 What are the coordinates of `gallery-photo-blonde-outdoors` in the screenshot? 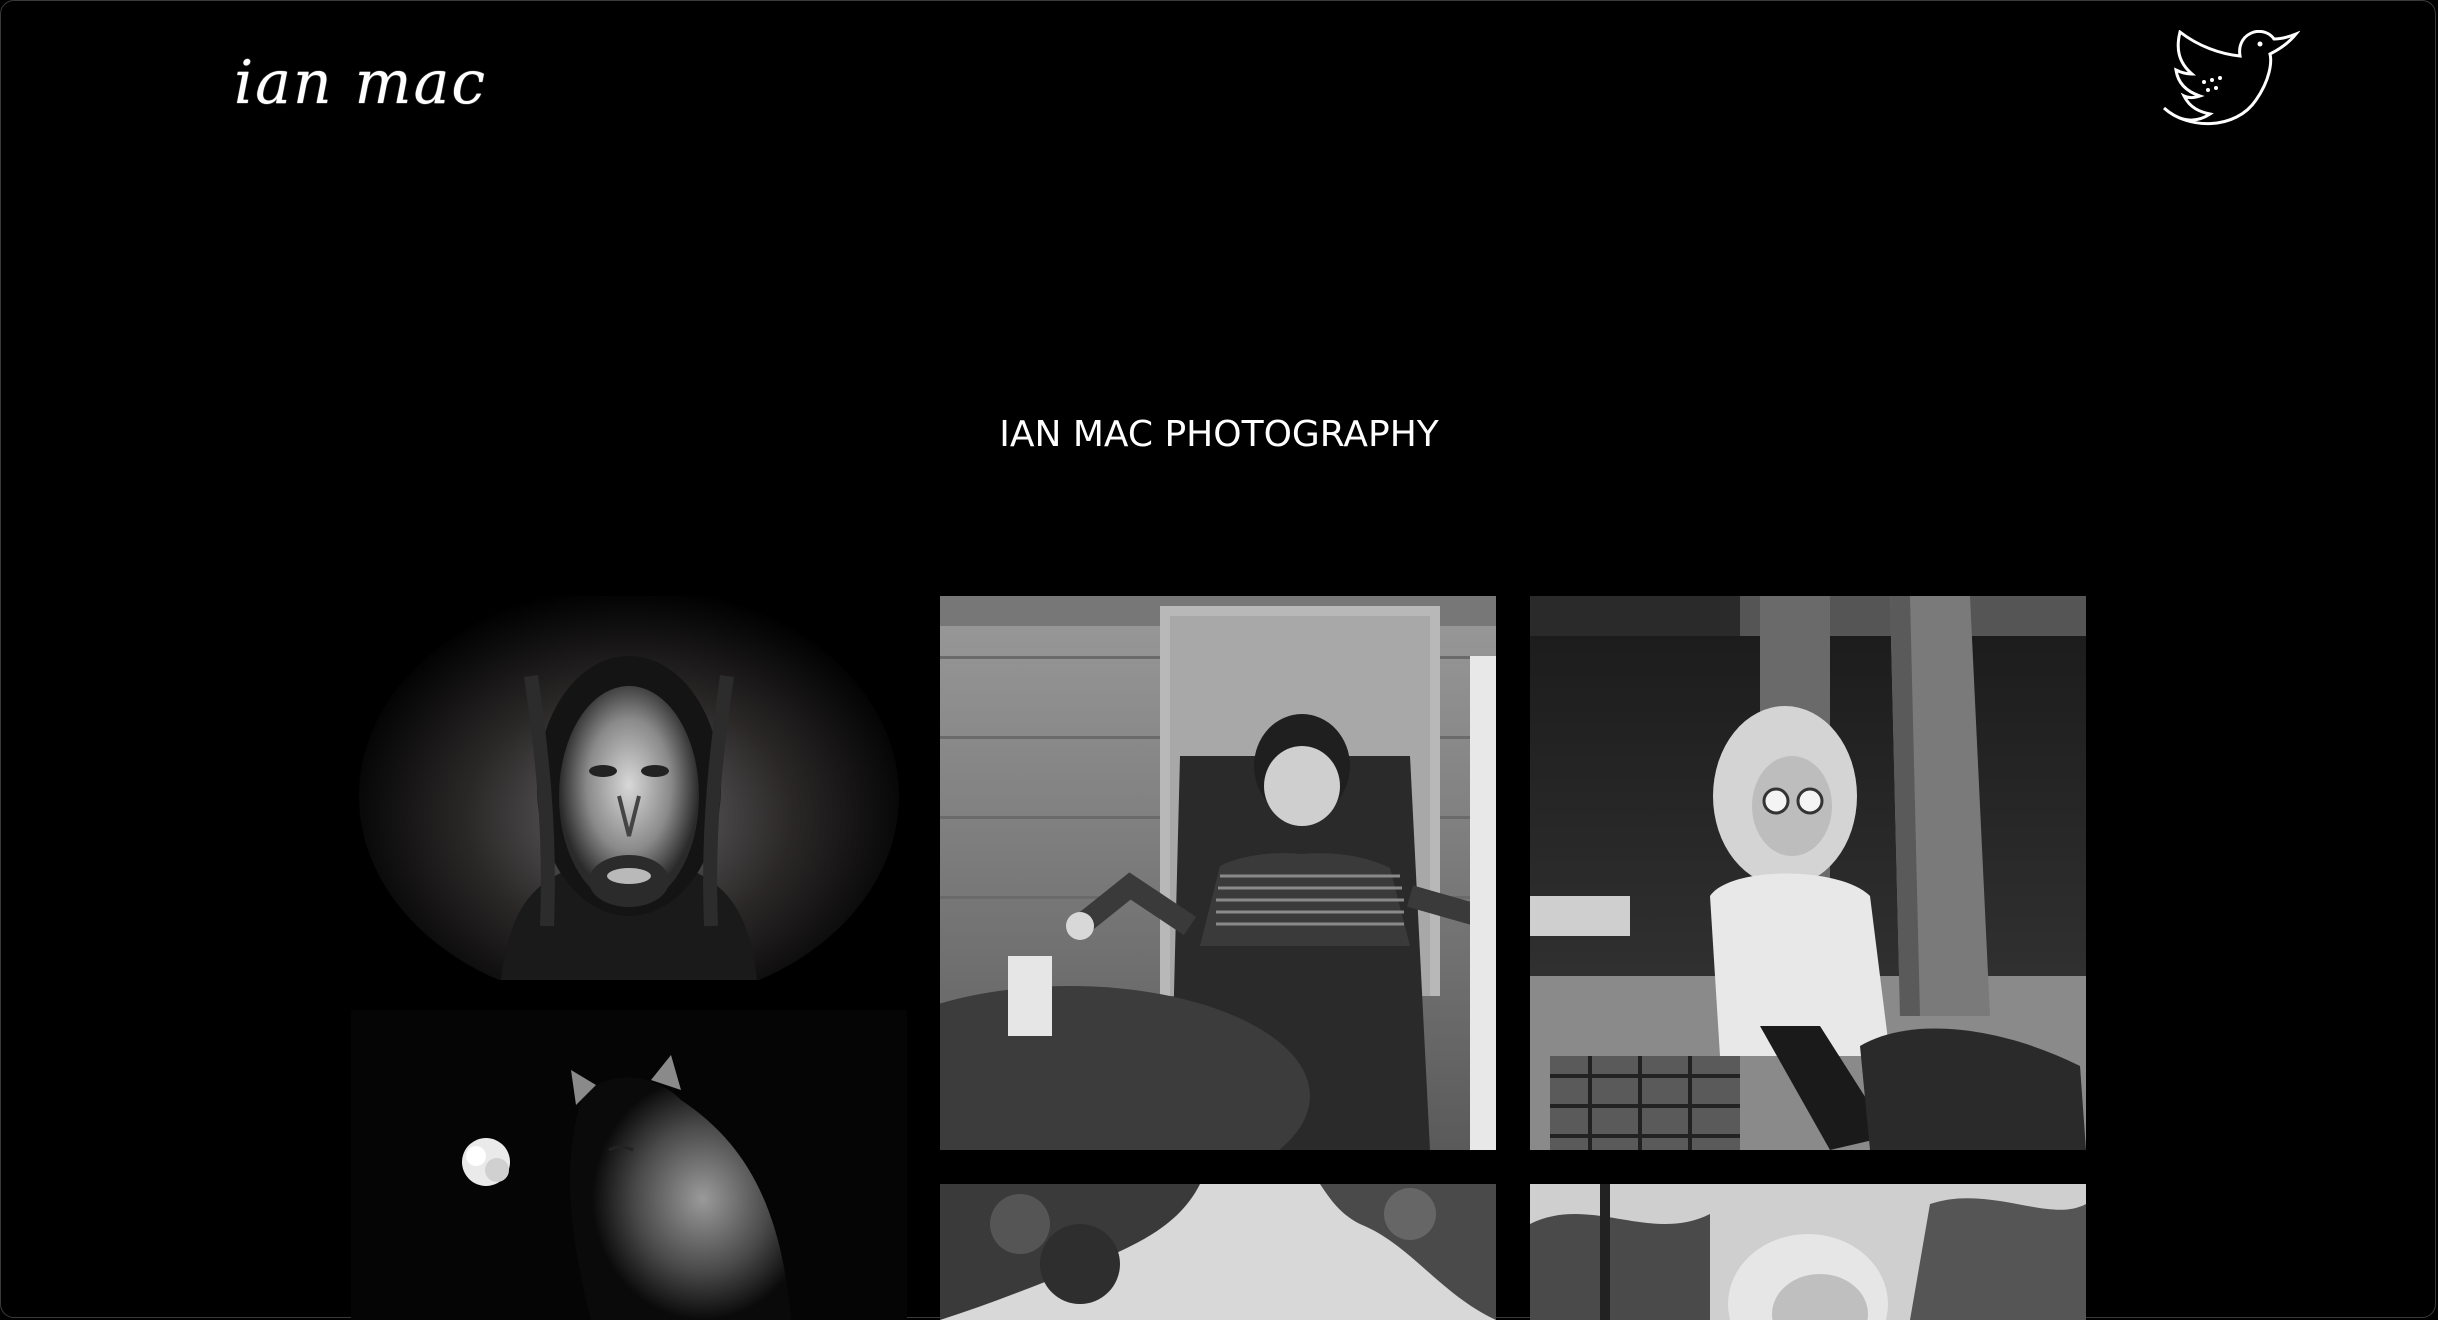 It's located at (1808, 1252).